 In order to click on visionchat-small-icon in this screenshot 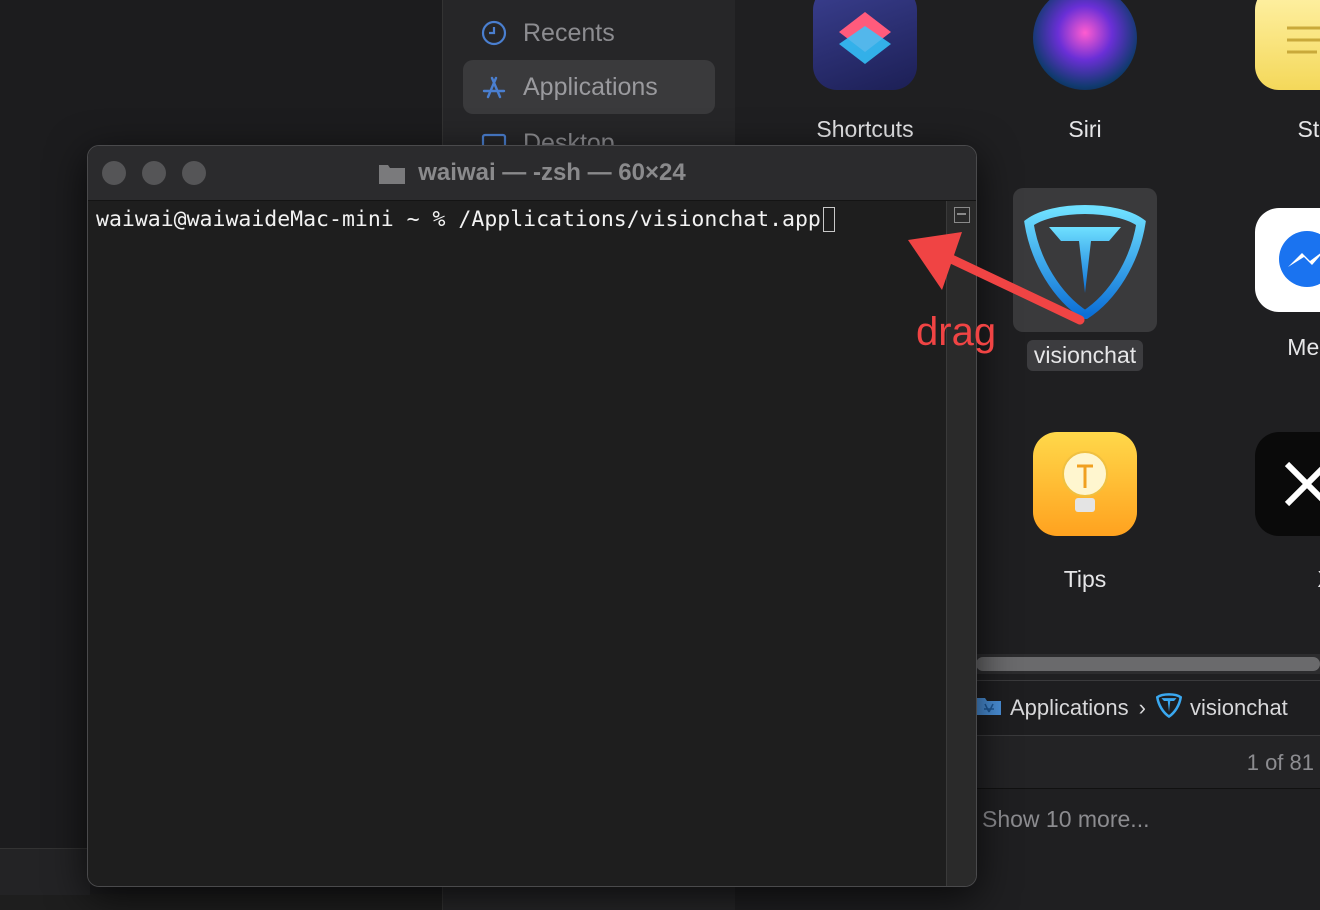, I will do `click(1169, 708)`.